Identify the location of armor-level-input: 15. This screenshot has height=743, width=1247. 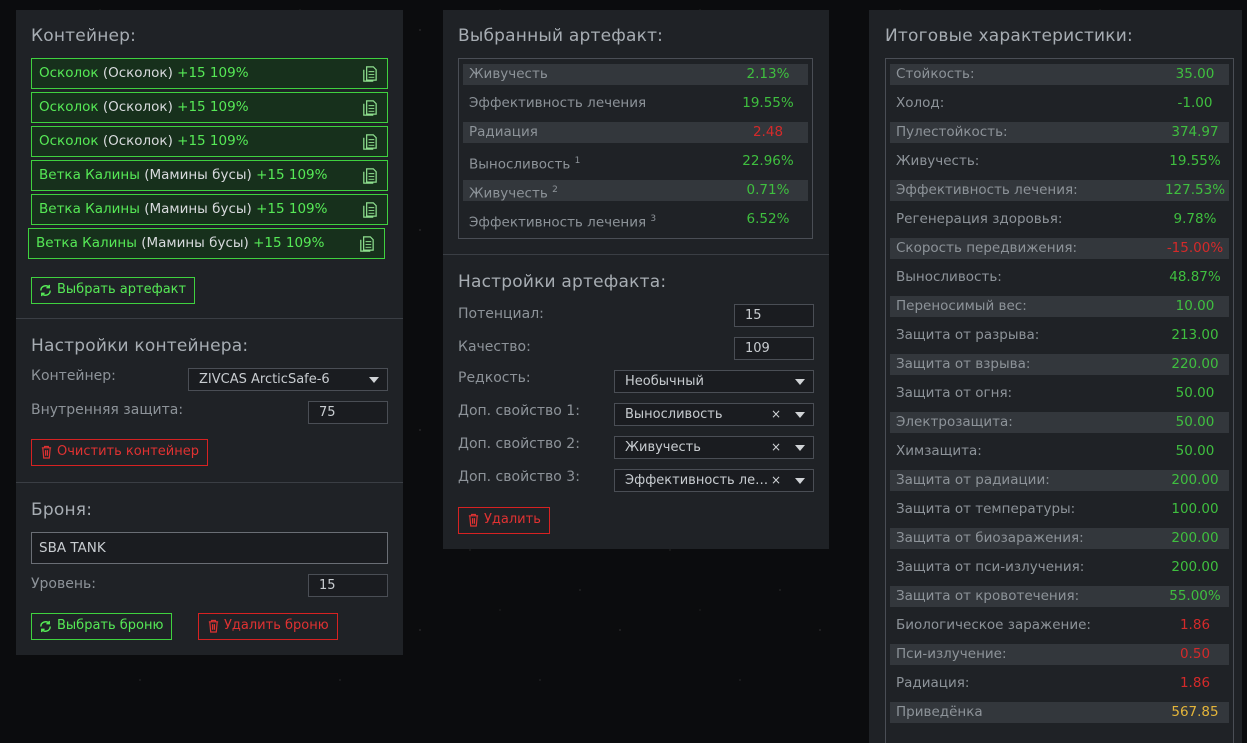
(348, 585).